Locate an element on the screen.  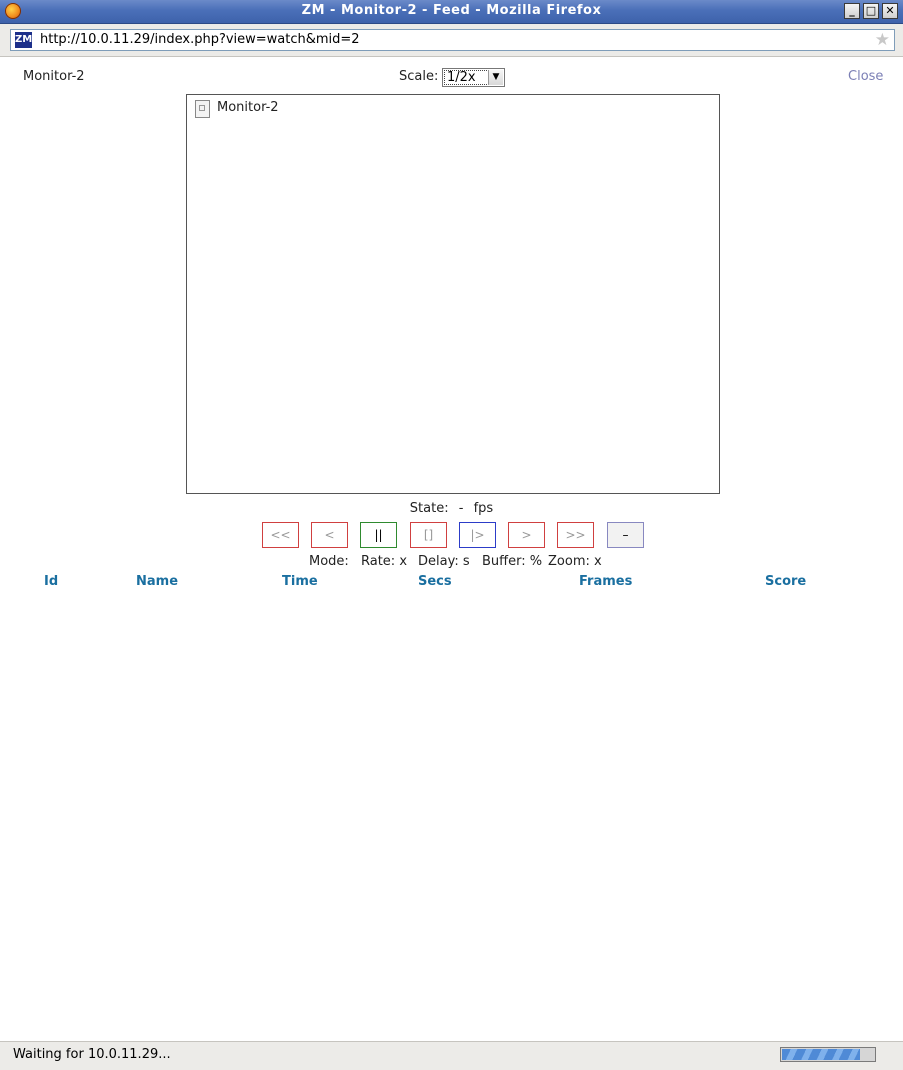
column-header-name: Name is located at coordinates (157, 581).